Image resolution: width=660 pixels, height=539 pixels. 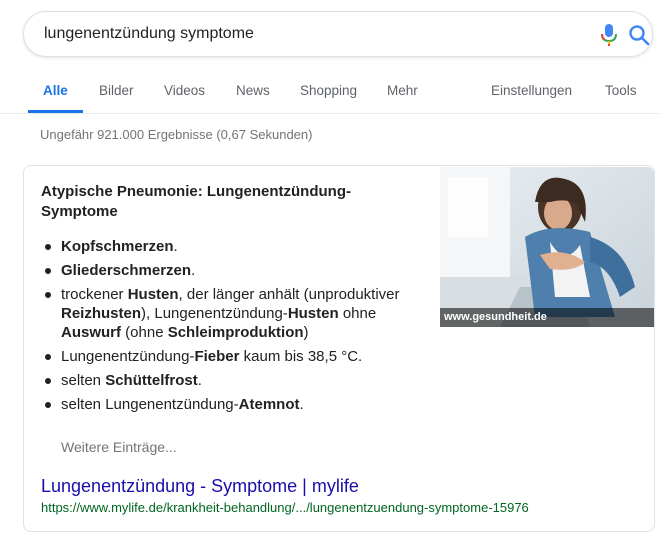 I want to click on tab-videos: Videos, so click(x=184, y=90).